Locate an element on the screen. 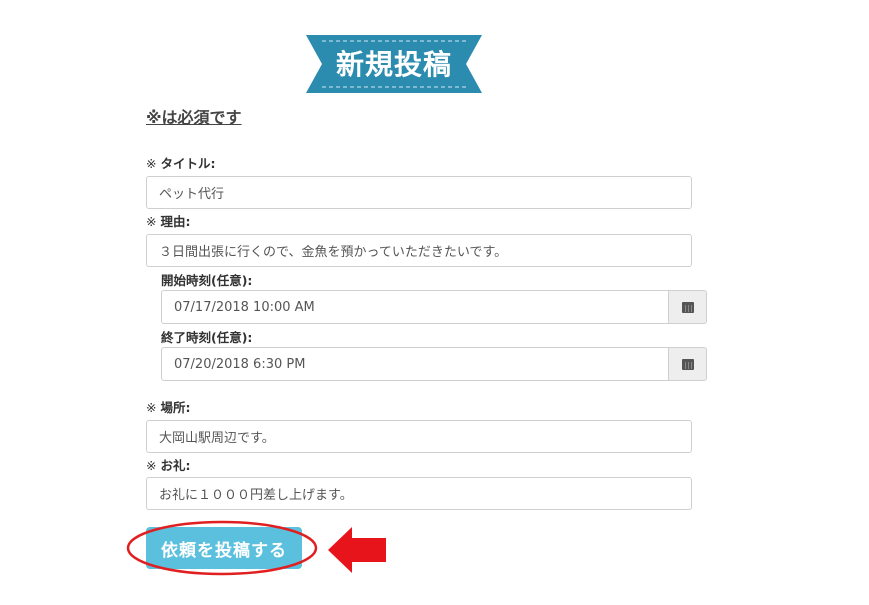  place-input: 大岡山駅周辺です。 is located at coordinates (419, 436).